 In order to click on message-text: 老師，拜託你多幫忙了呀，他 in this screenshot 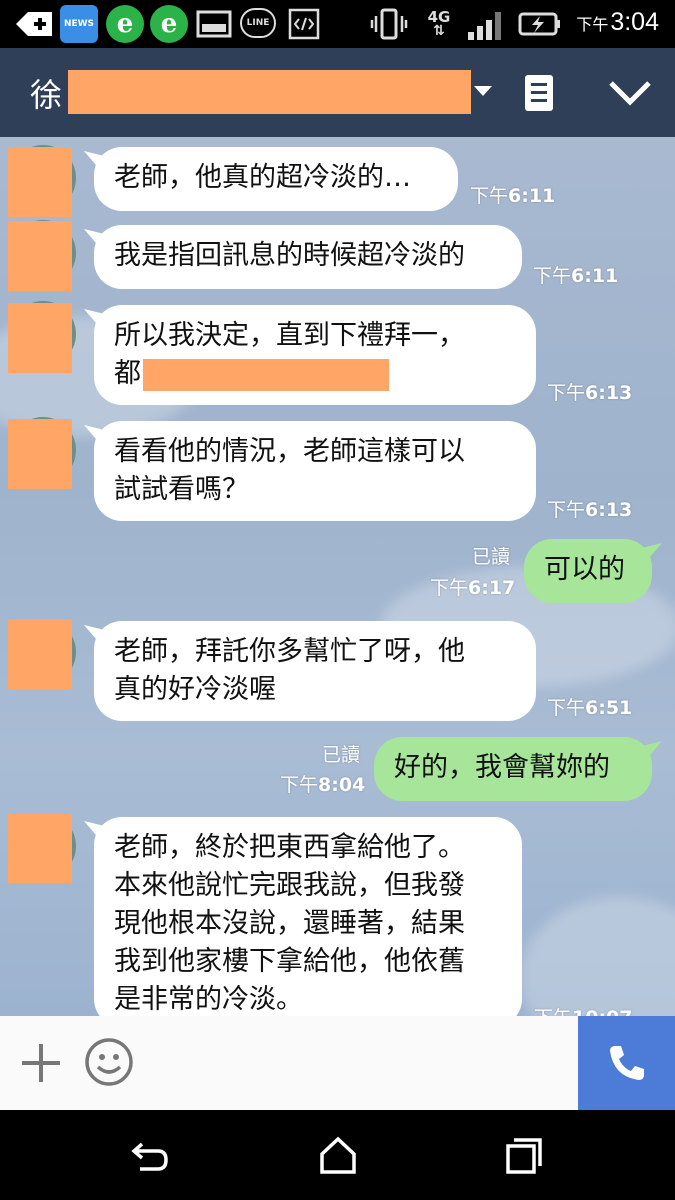, I will do `click(289, 651)`.